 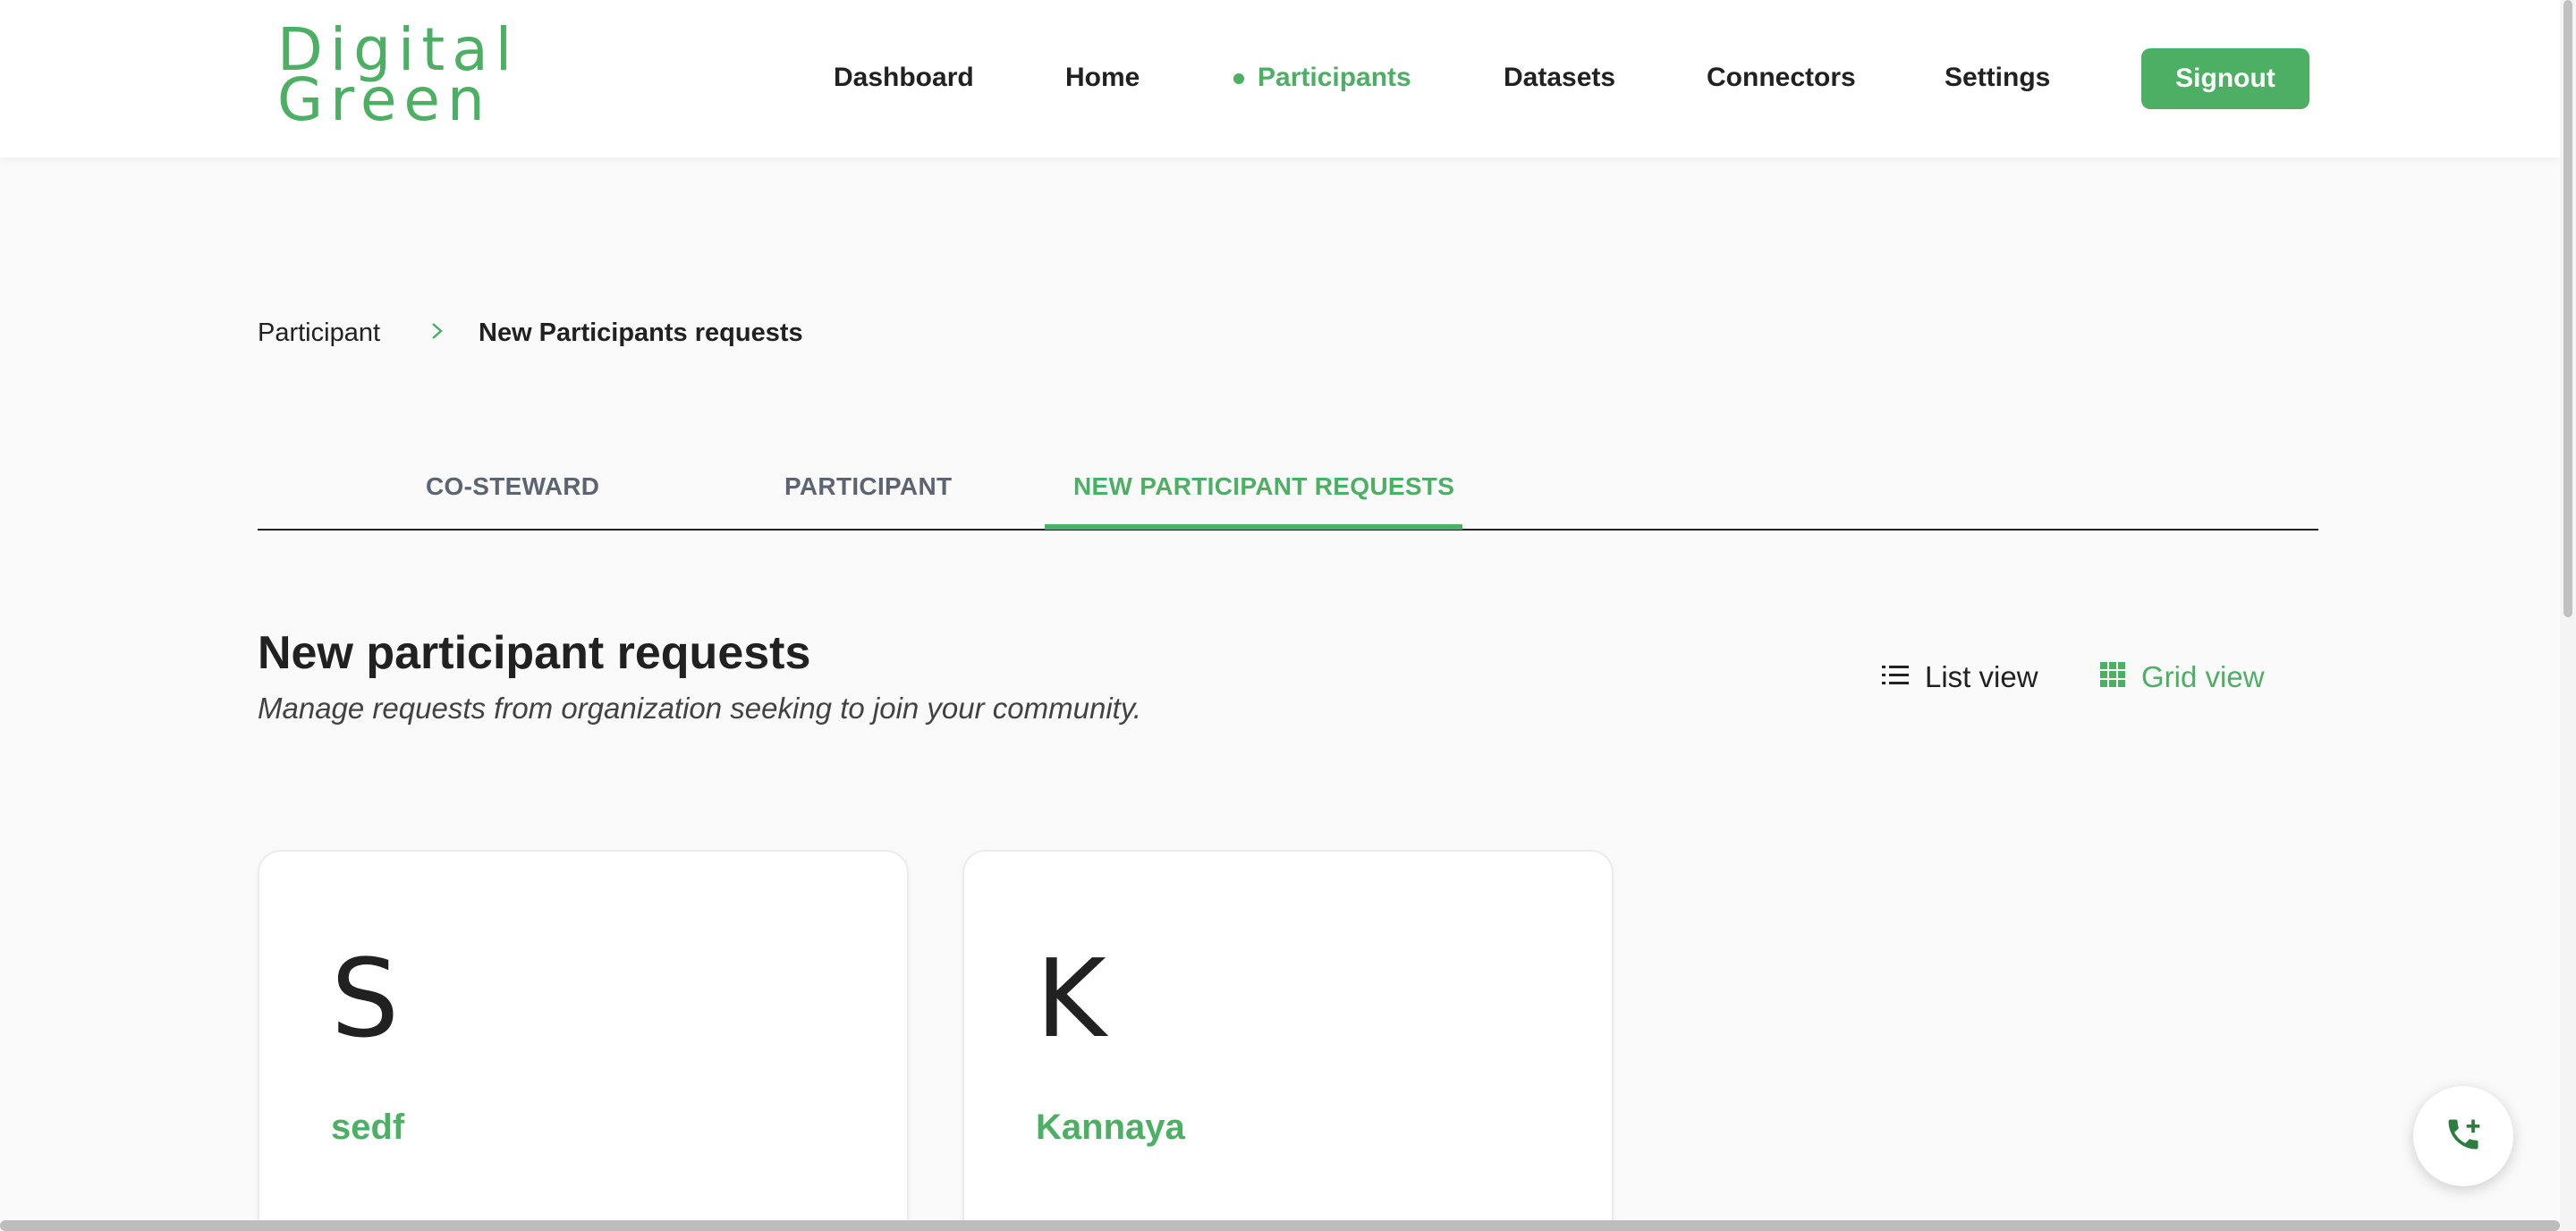 What do you see at coordinates (1102, 78) in the screenshot?
I see `nav-home: Home` at bounding box center [1102, 78].